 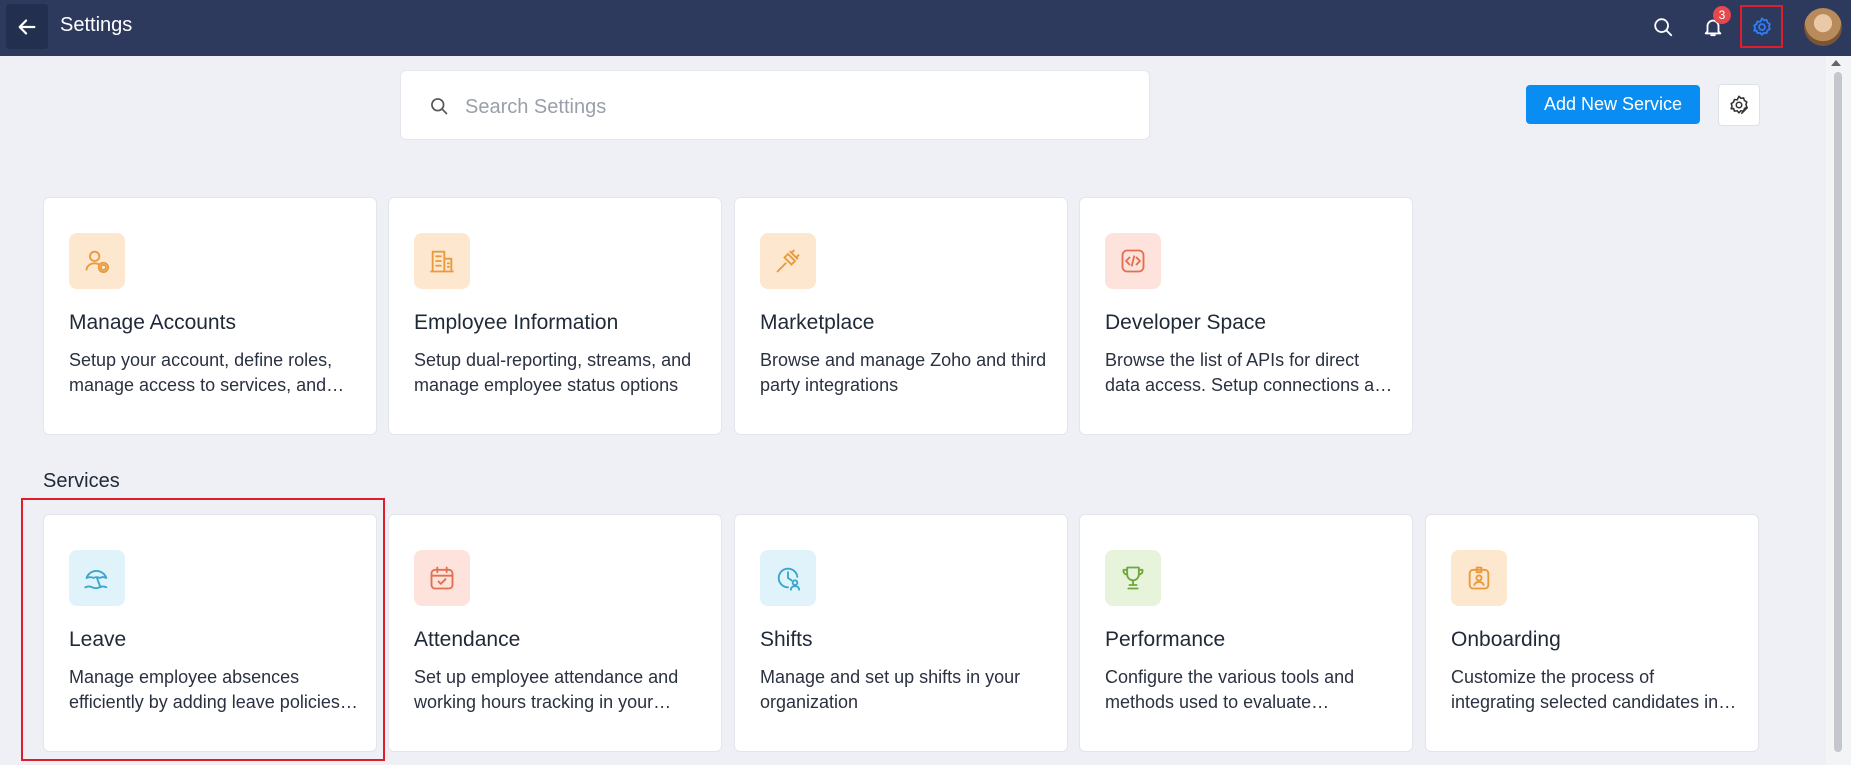 I want to click on beach-umbrella-icon, so click(x=96, y=580).